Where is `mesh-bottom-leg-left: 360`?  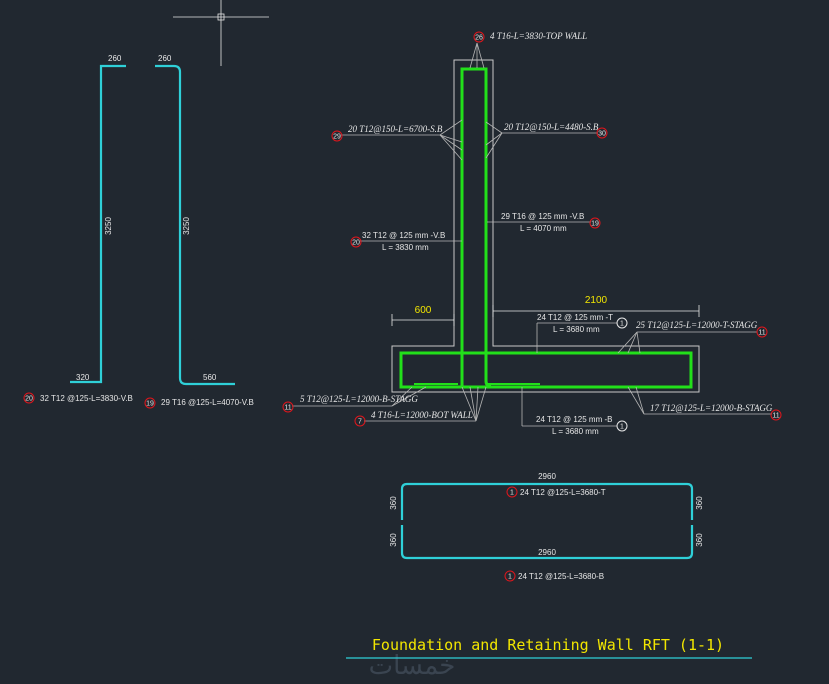
mesh-bottom-leg-left: 360 is located at coordinates (393, 540).